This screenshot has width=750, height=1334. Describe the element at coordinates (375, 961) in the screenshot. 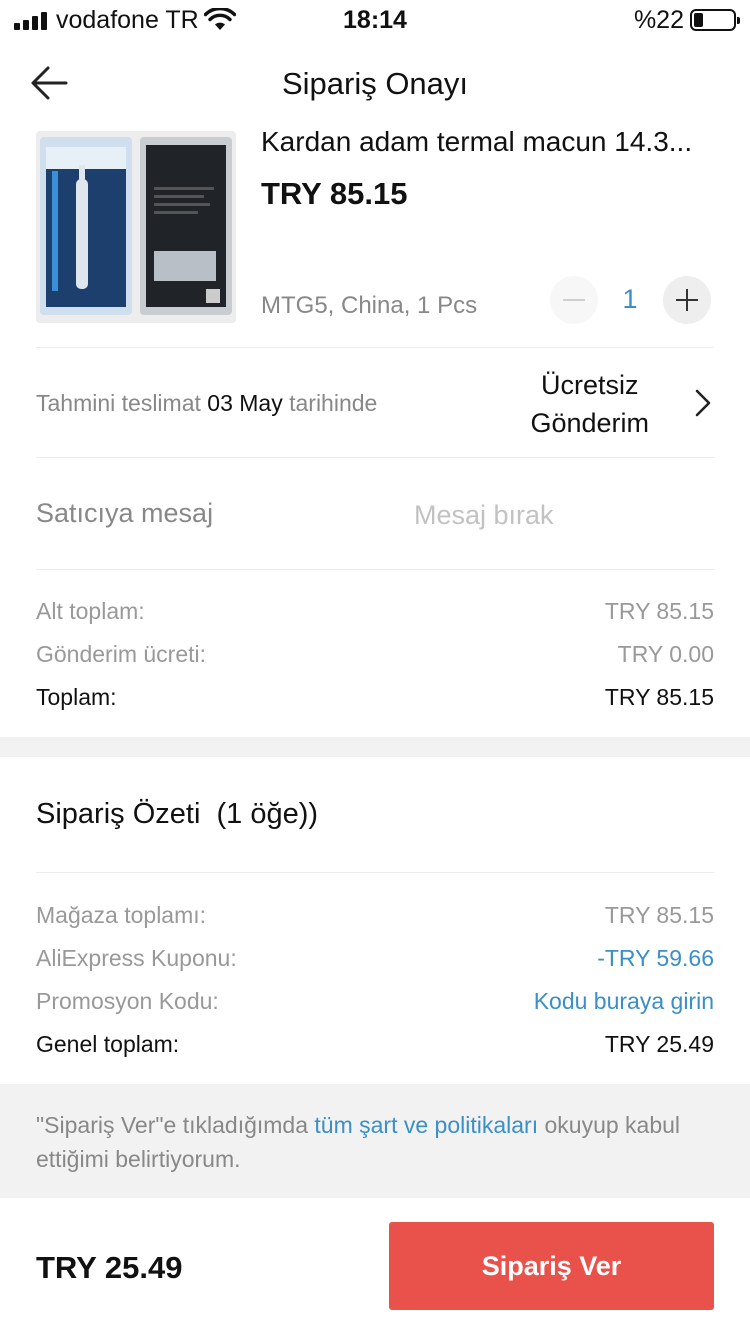

I see `coupon-row: AliExpress Kuponu: -TRY 59.66` at that location.